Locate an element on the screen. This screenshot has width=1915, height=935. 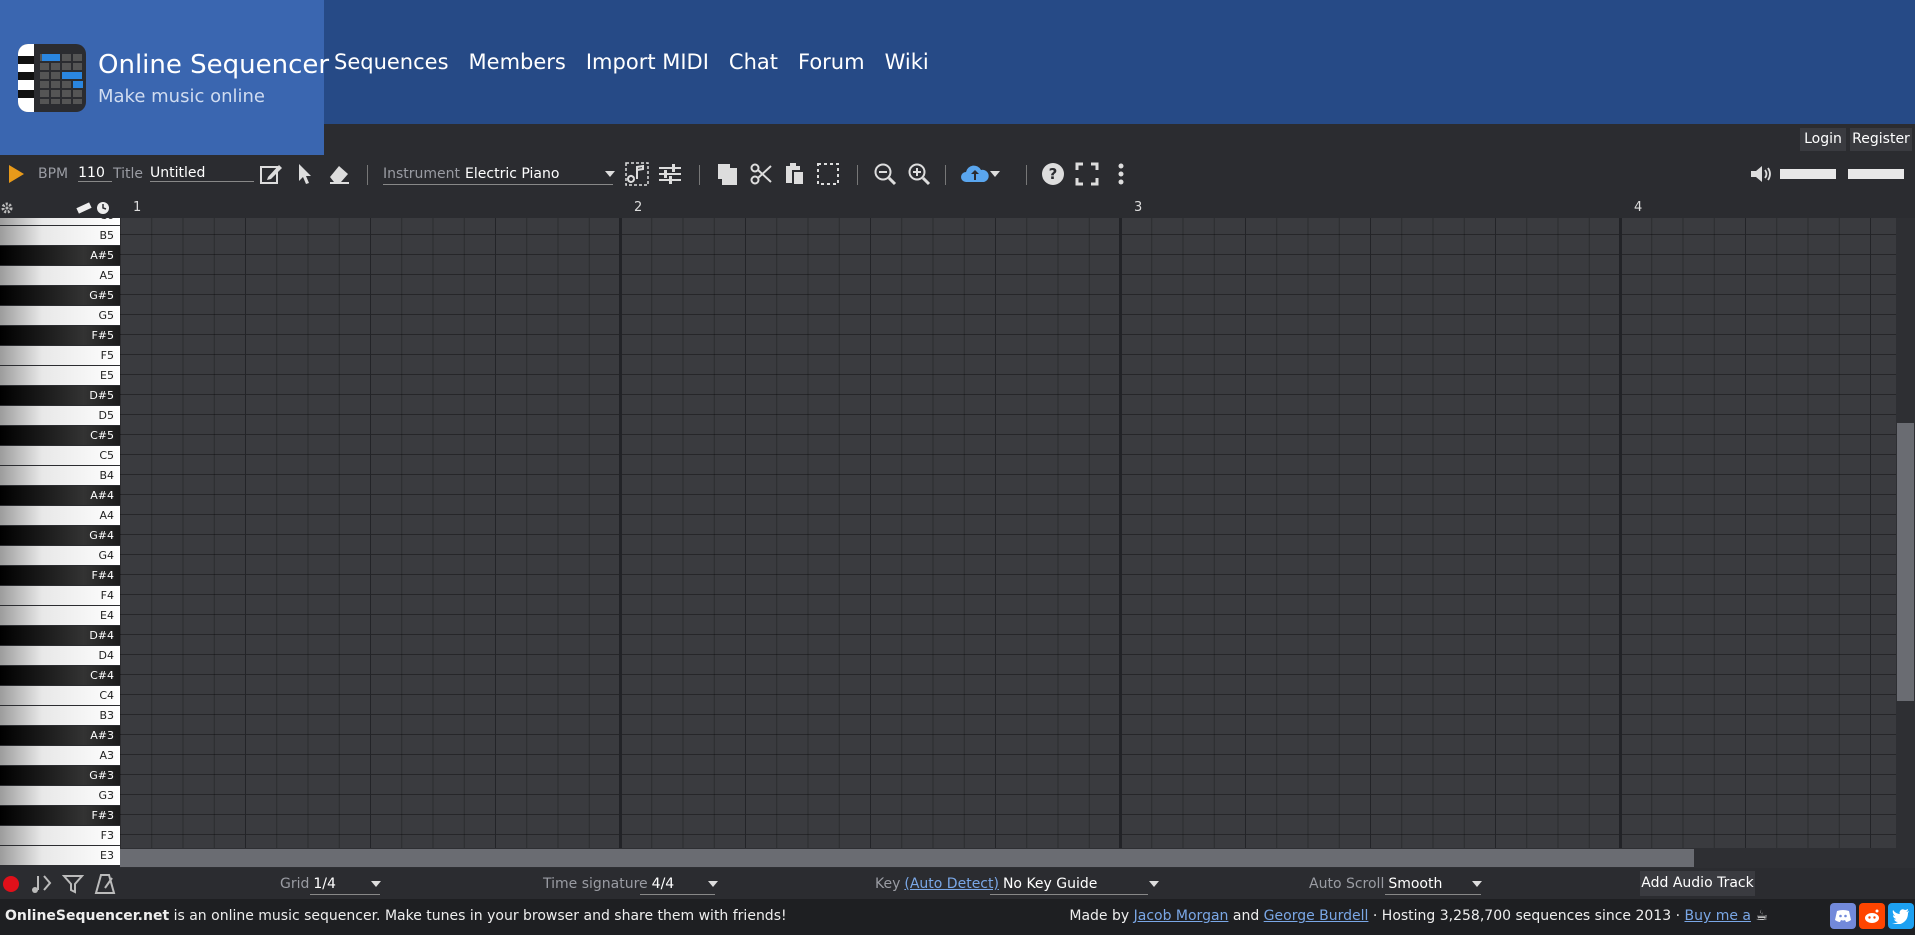
auto-detect-link: (Auto Detect) is located at coordinates (951, 884).